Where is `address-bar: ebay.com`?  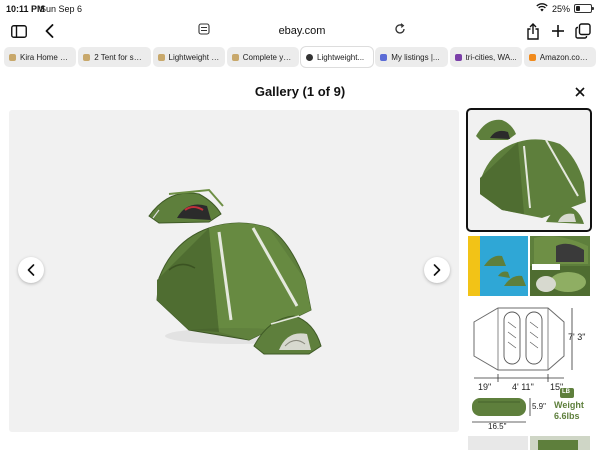 address-bar: ebay.com is located at coordinates (302, 31).